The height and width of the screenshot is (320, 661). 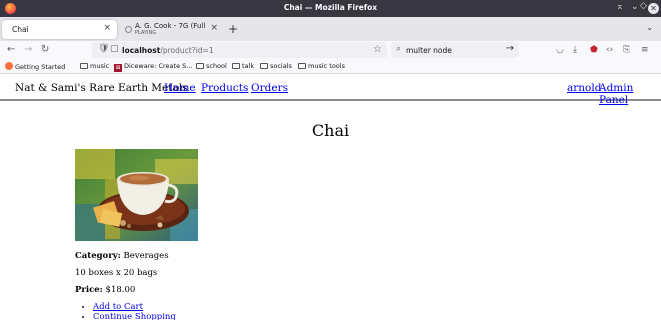 What do you see at coordinates (216, 66) in the screenshot?
I see `bookmark-label: school` at bounding box center [216, 66].